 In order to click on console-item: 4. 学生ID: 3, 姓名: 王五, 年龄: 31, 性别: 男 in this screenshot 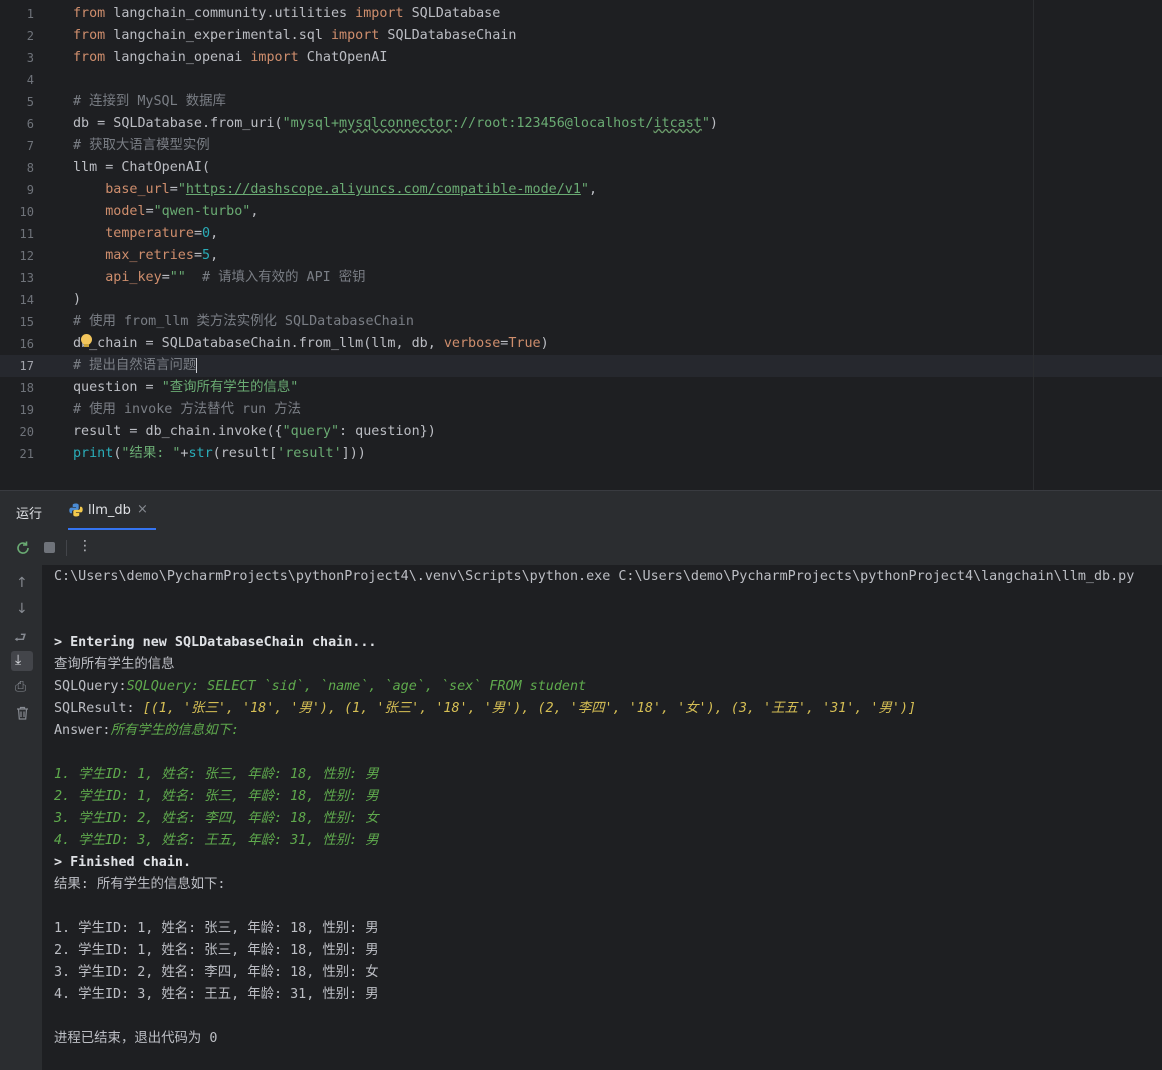, I will do `click(216, 994)`.